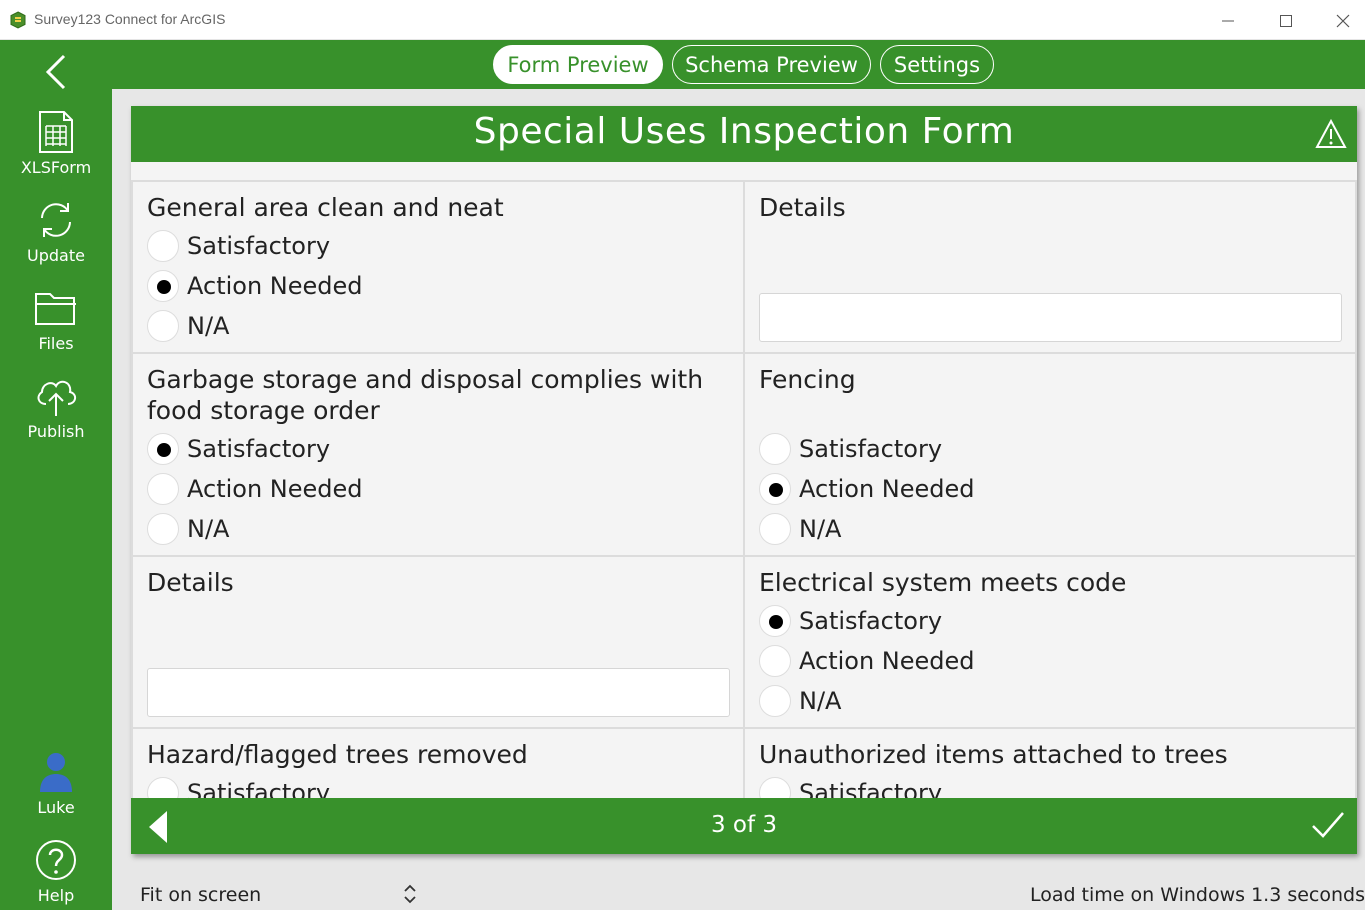 The width and height of the screenshot is (1365, 910). What do you see at coordinates (56, 860) in the screenshot?
I see `help-icon` at bounding box center [56, 860].